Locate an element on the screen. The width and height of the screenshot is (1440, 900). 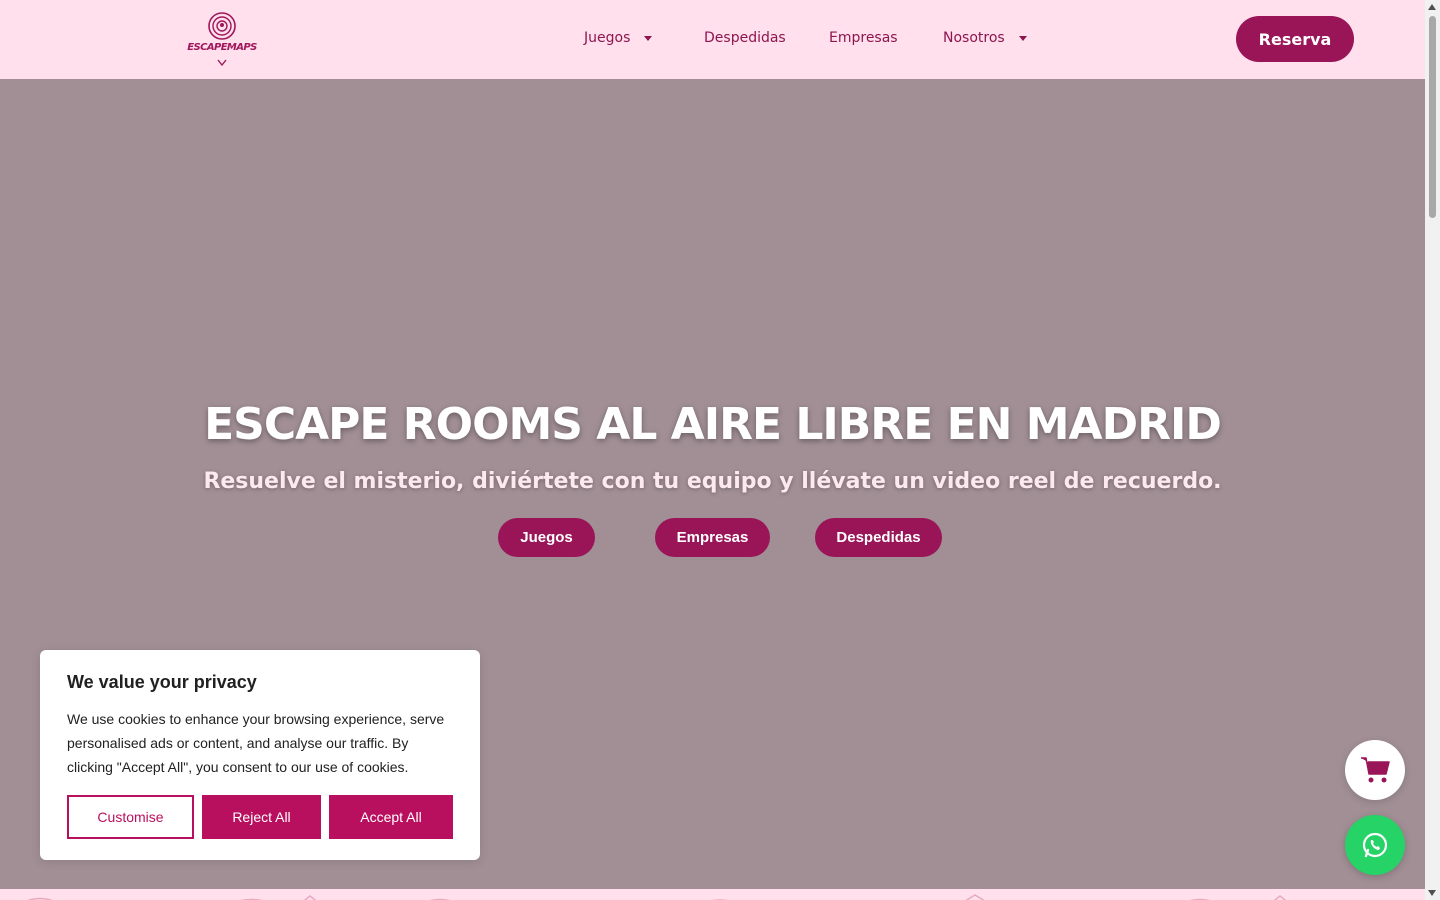
reject-all-button: Reject All is located at coordinates (261, 817).